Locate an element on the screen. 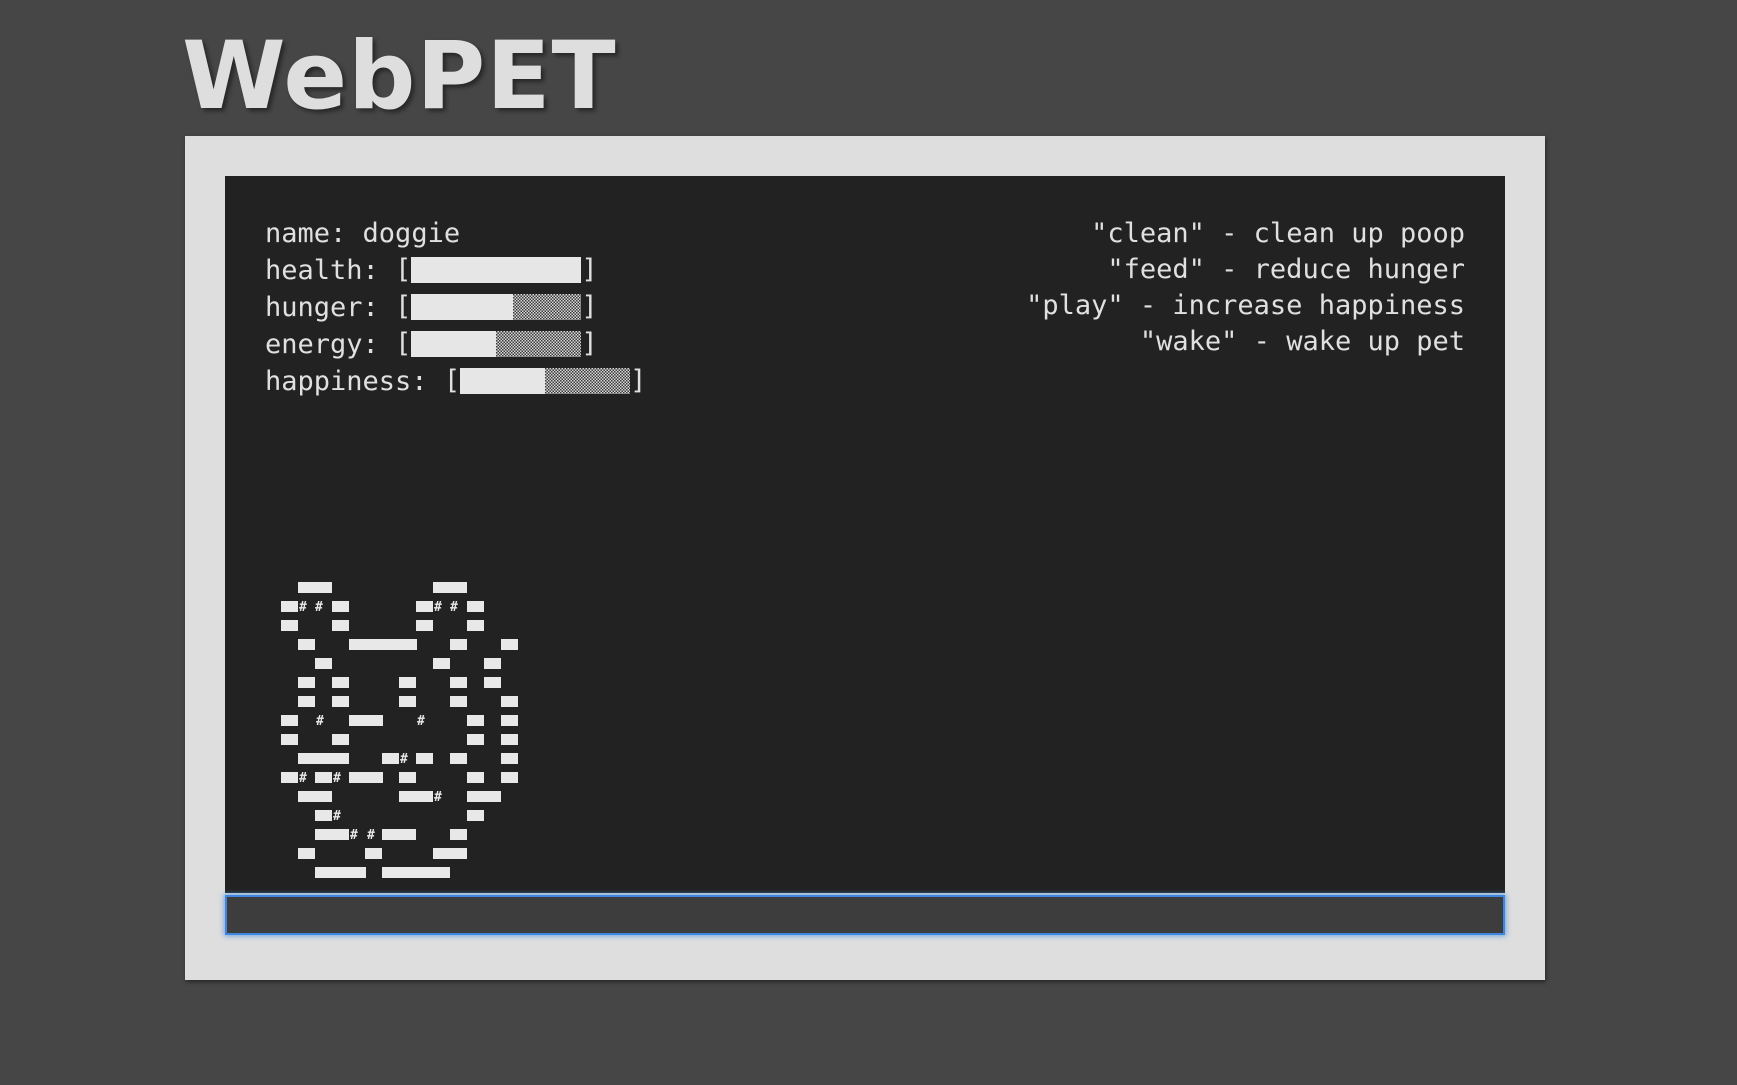  hunger-meter-track is located at coordinates (496, 306).